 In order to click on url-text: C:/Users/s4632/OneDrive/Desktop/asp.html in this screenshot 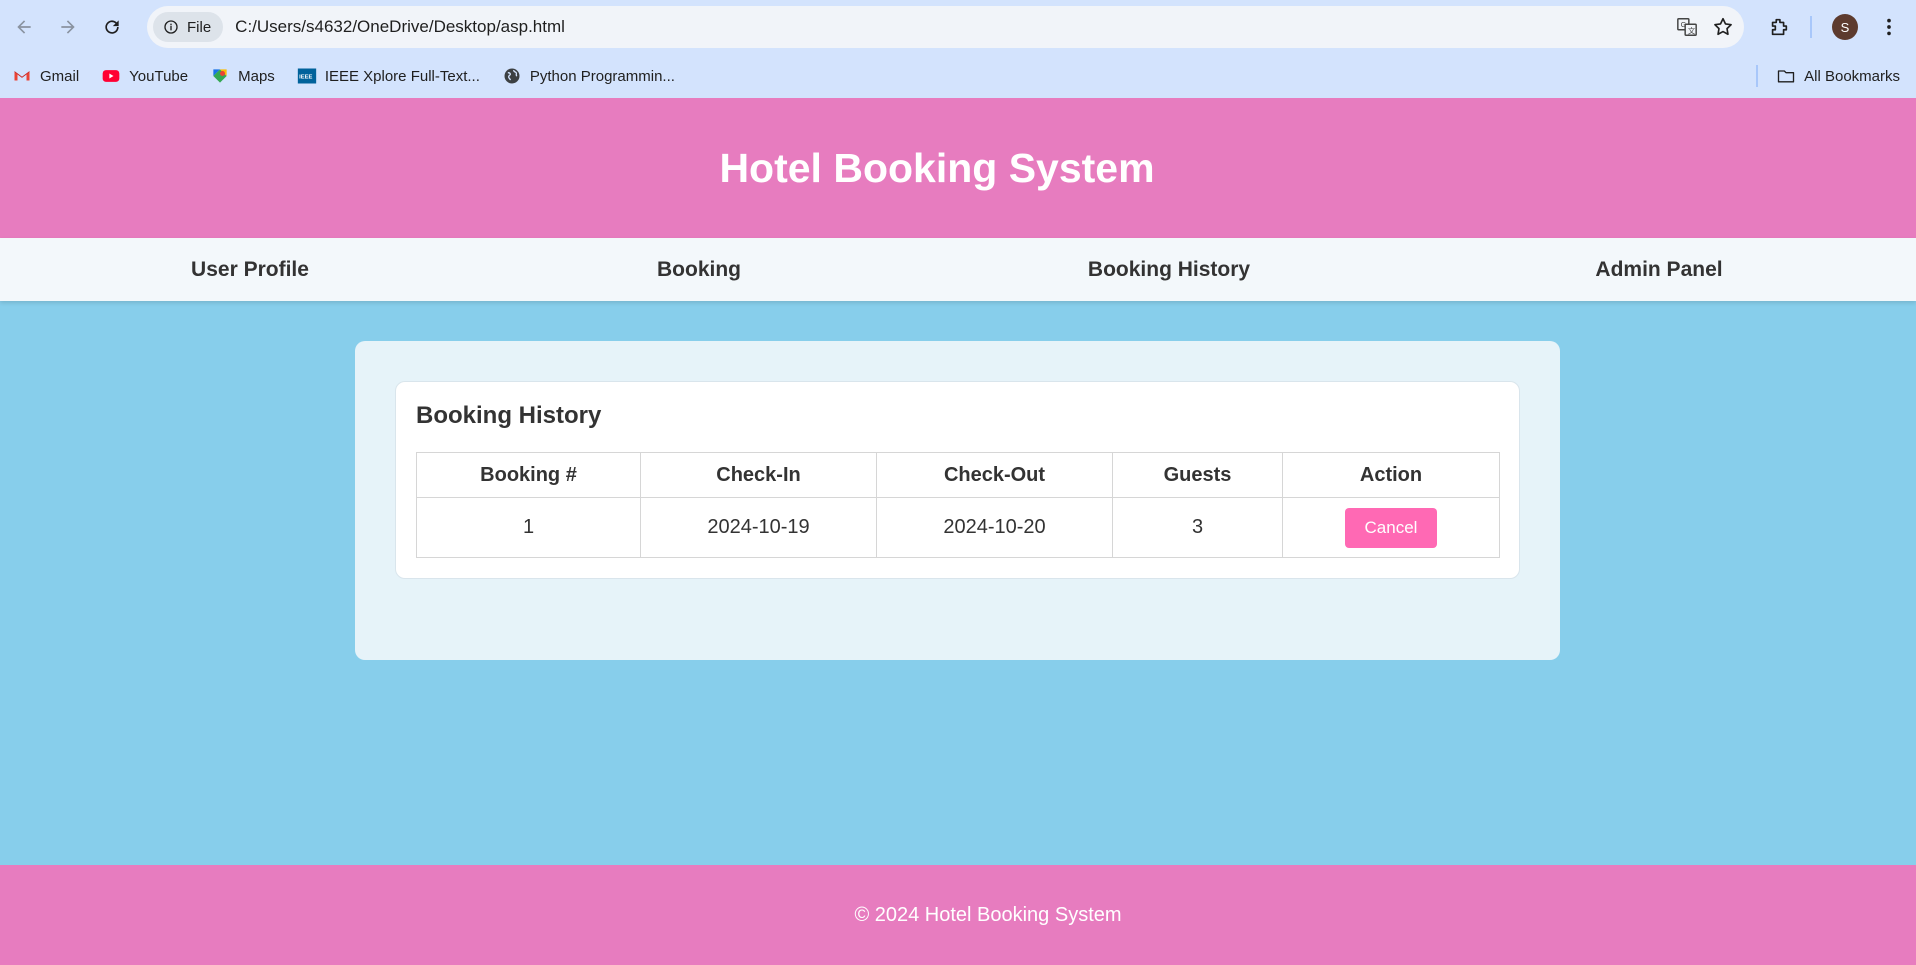, I will do `click(400, 27)`.